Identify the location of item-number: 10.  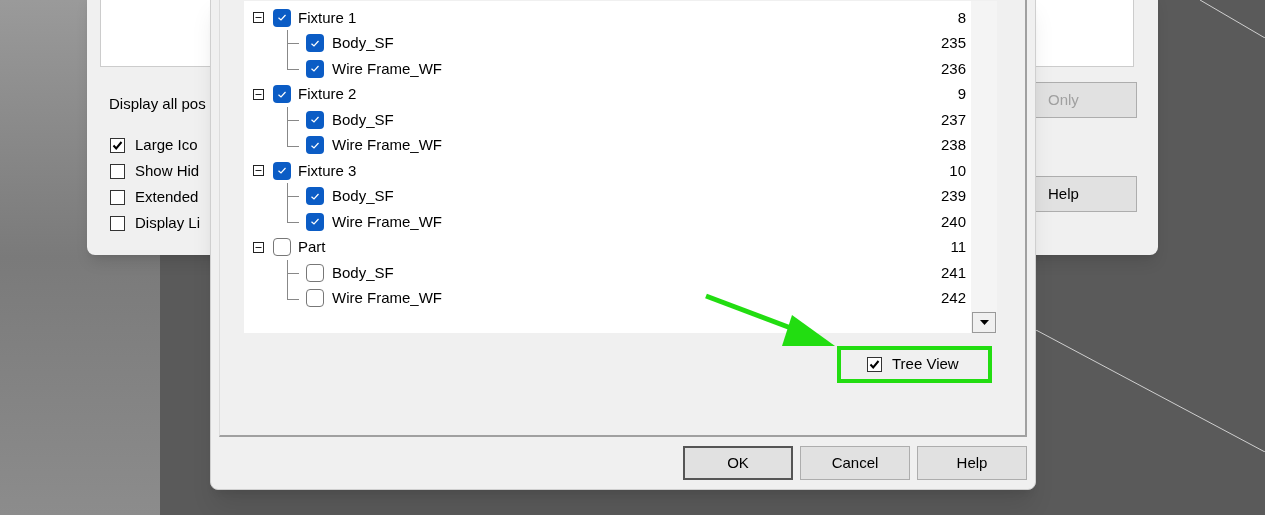
(957, 170).